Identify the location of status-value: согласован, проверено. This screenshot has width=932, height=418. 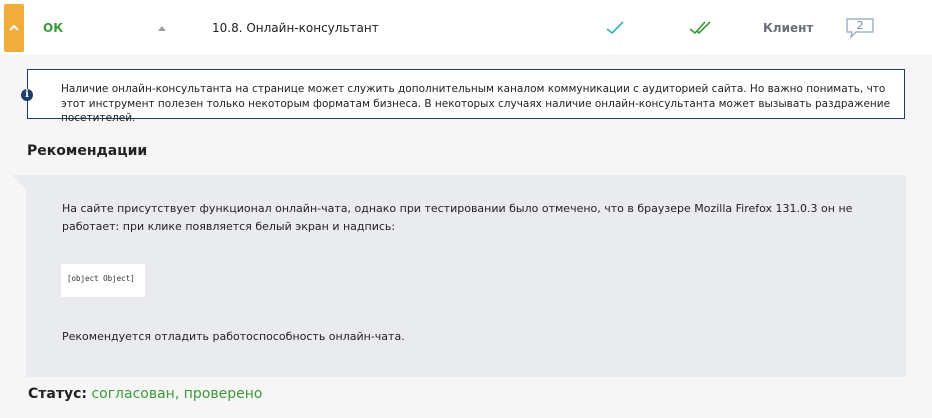
(177, 394).